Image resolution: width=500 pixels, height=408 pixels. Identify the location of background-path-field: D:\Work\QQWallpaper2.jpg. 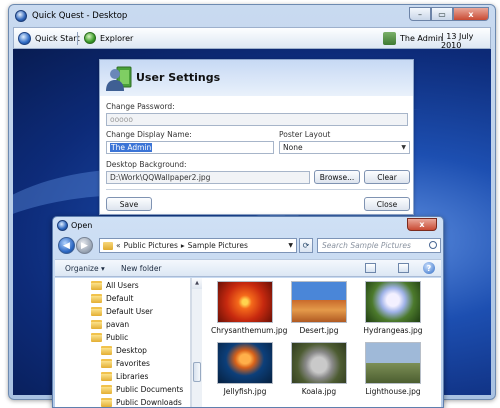
(208, 177).